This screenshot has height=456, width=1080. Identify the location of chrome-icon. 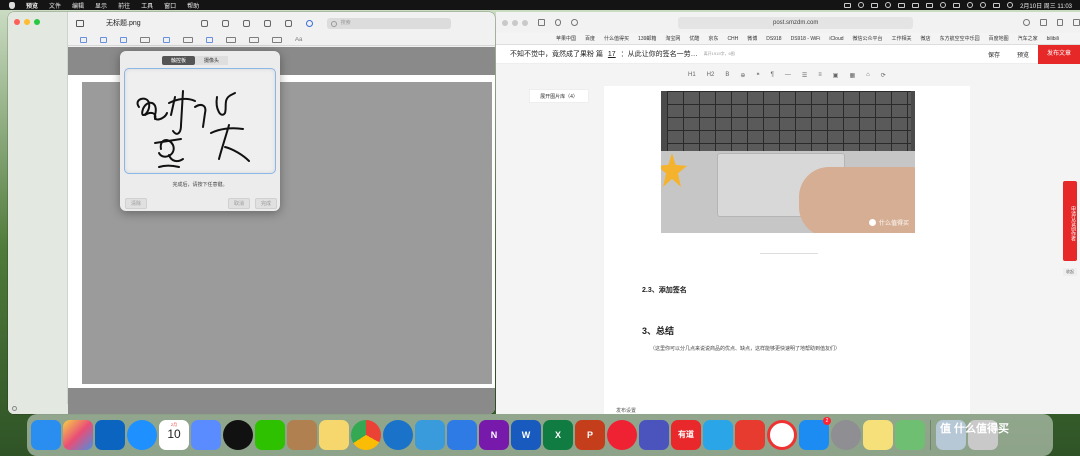
(366, 435).